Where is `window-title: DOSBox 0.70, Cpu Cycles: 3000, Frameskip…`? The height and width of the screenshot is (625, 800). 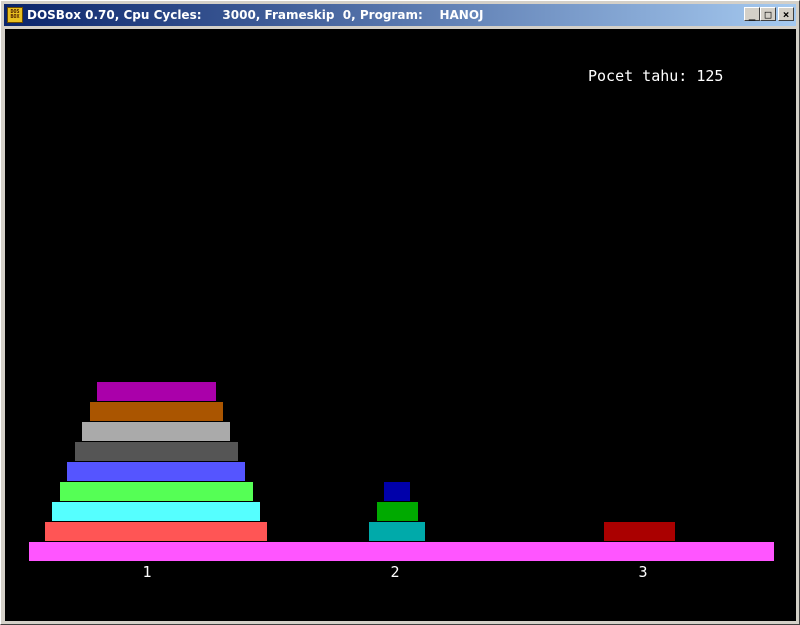
window-title: DOSBox 0.70, Cpu Cycles: 3000, Frameskip… is located at coordinates (255, 15).